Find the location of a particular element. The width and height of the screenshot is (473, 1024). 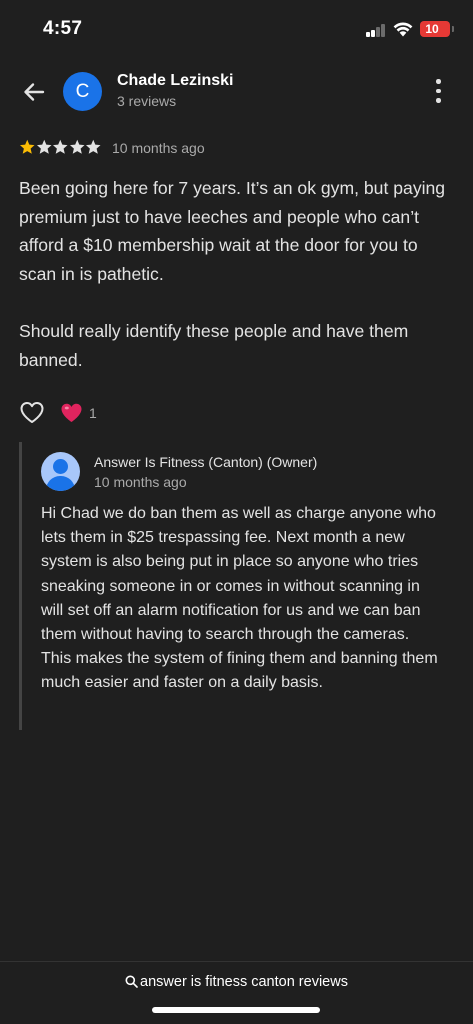

status-time: 4:57 is located at coordinates (63, 28).